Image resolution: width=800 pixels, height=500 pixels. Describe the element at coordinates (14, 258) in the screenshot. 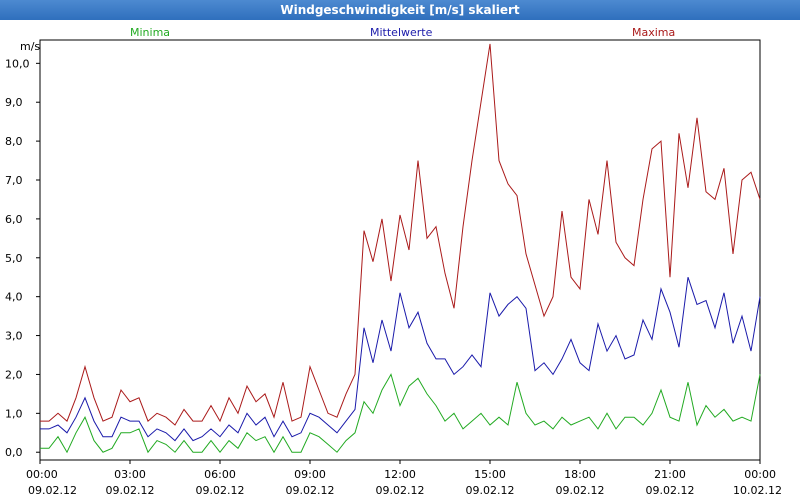

I see `y-tick-label: 5,0` at that location.